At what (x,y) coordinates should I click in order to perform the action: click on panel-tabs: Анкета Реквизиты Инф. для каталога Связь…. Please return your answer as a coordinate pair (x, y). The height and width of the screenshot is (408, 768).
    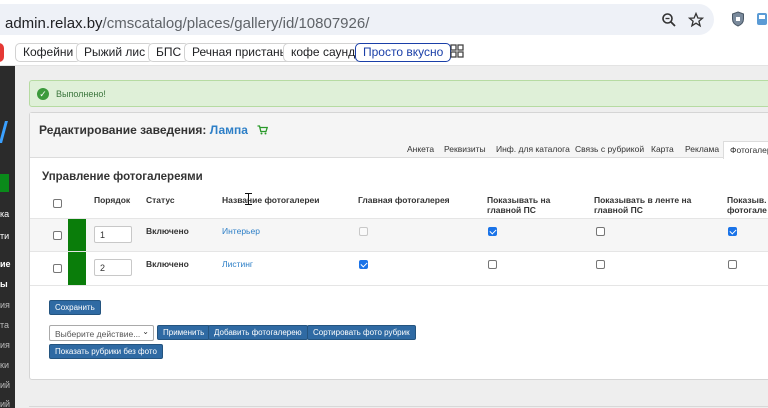
    Looking at the image, I should click on (399, 150).